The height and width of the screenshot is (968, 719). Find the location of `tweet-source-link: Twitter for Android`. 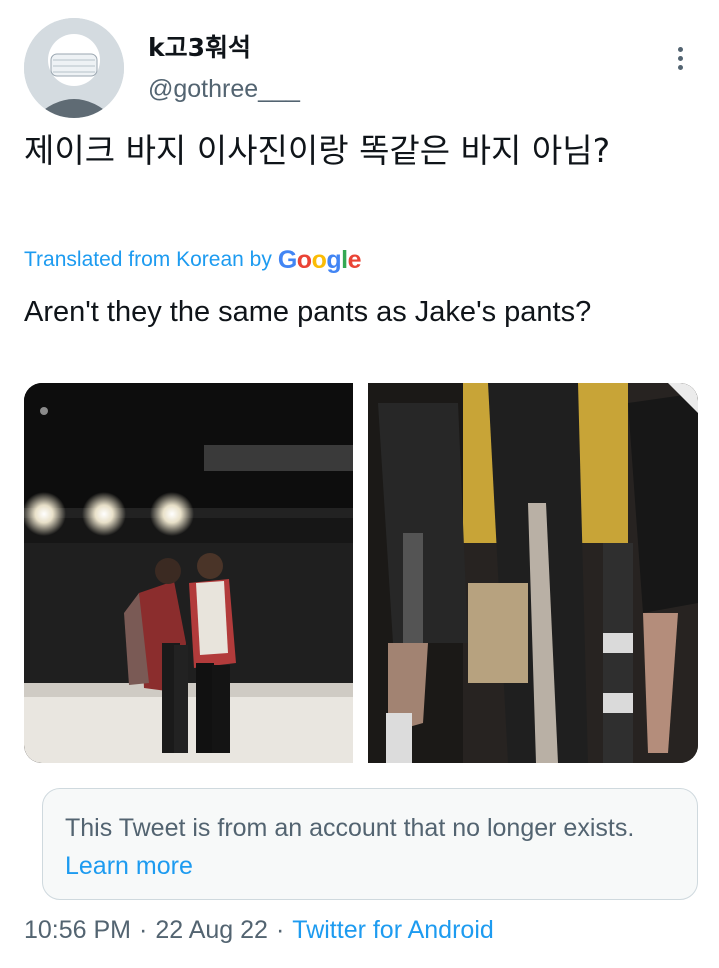

tweet-source-link: Twitter for Android is located at coordinates (392, 930).